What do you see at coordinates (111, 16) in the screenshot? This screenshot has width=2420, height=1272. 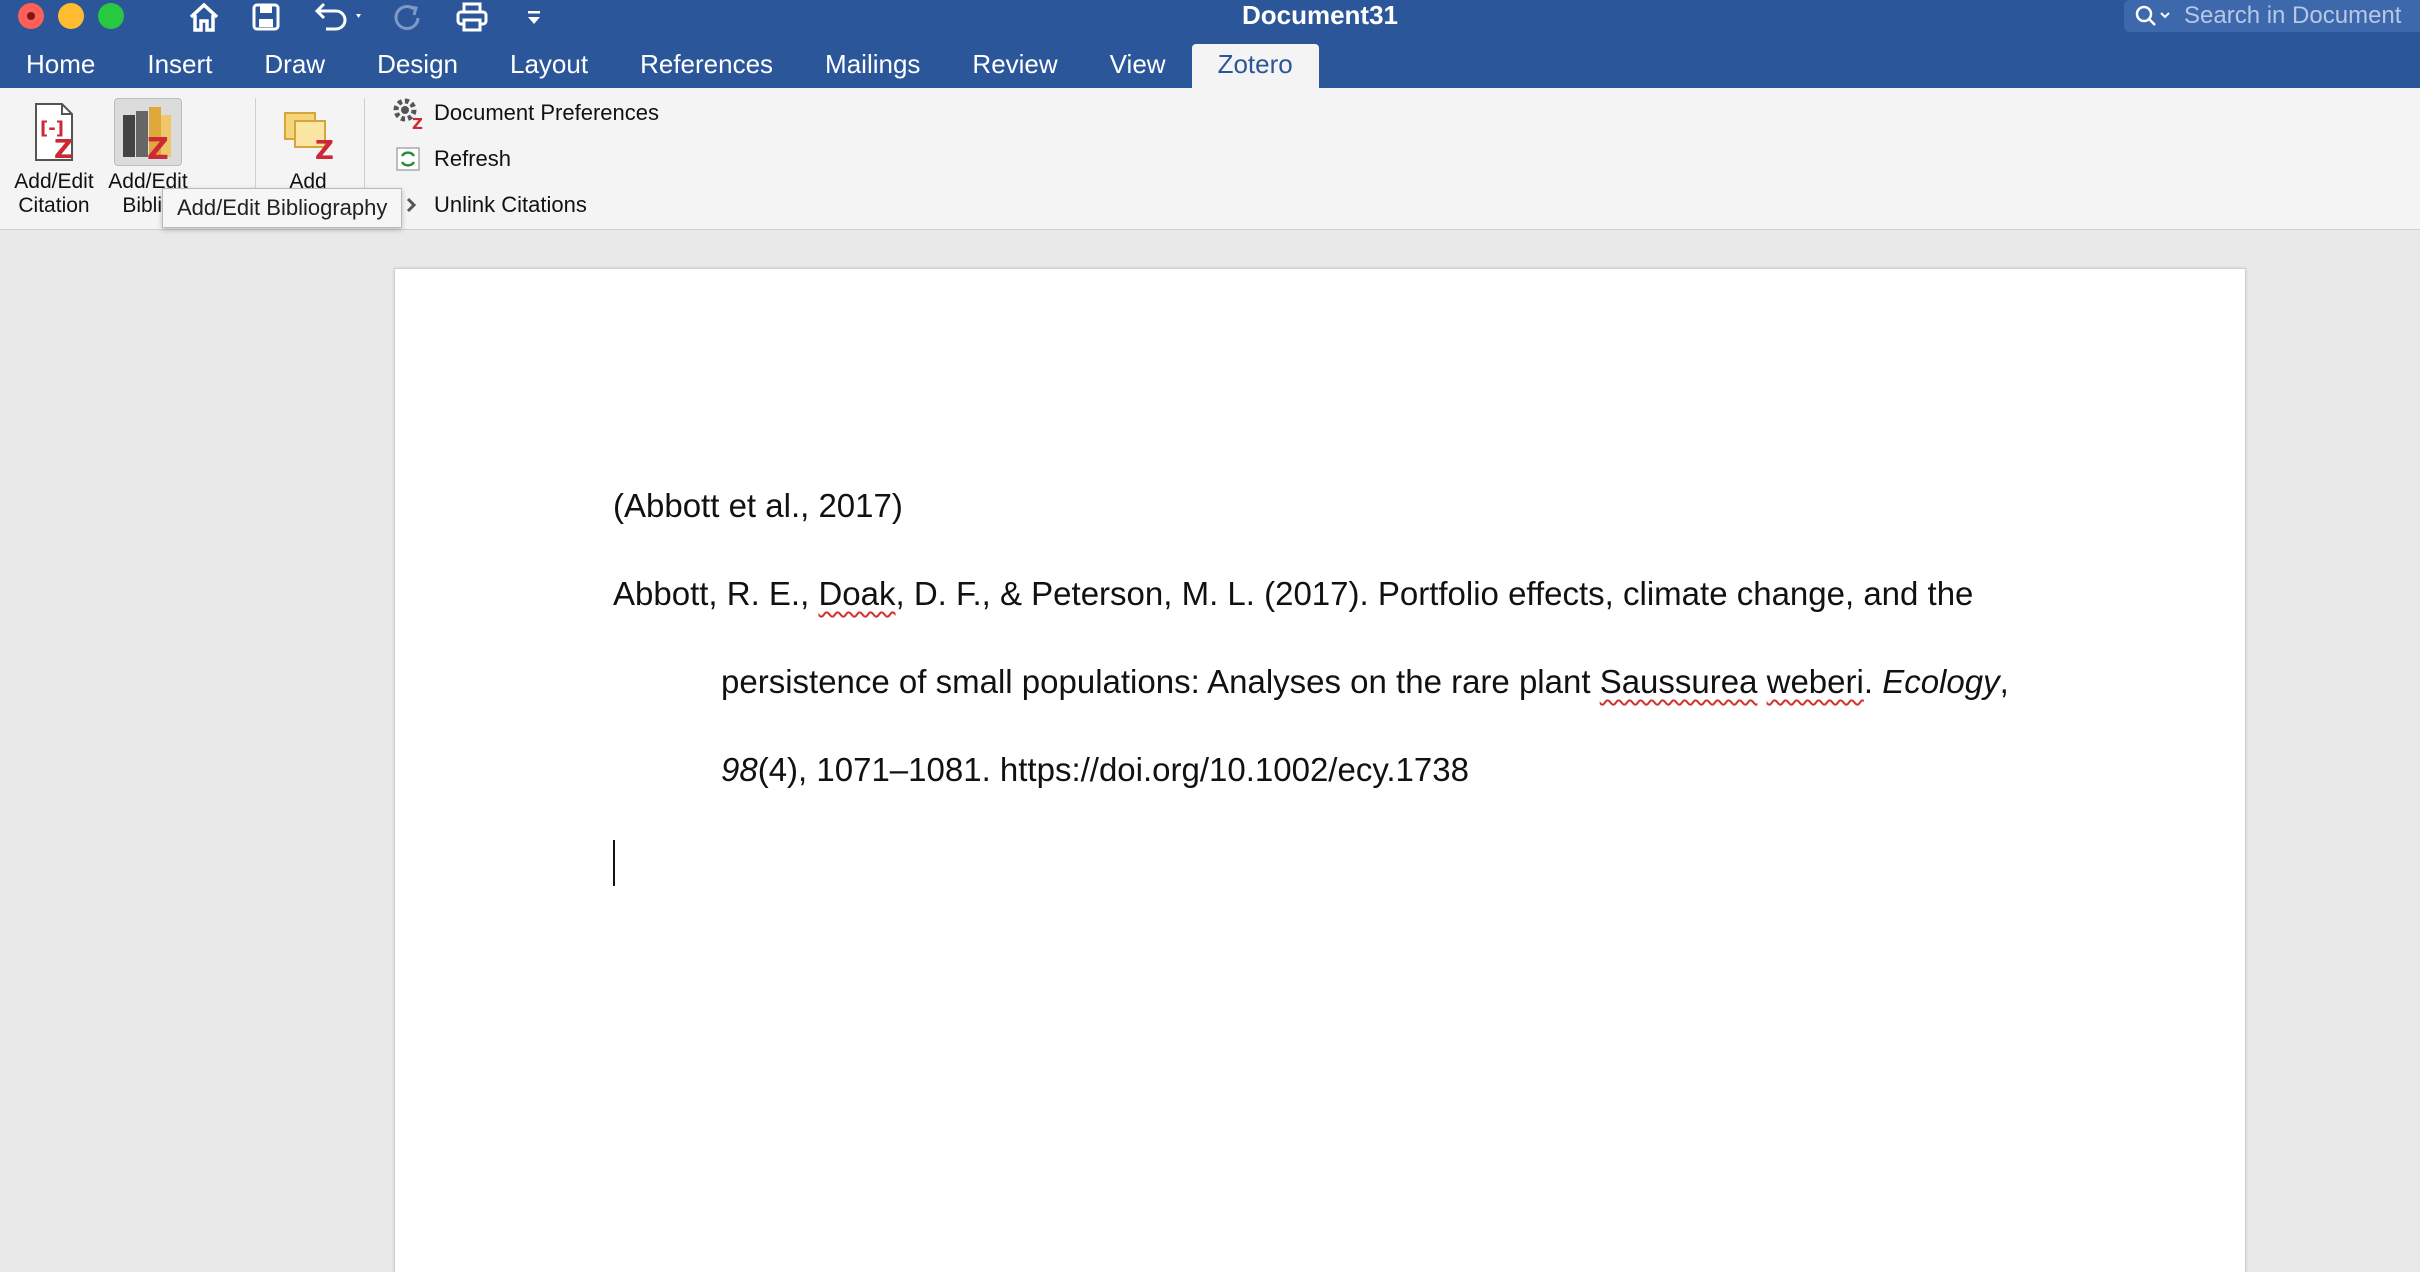 I see `zoom-window-button` at bounding box center [111, 16].